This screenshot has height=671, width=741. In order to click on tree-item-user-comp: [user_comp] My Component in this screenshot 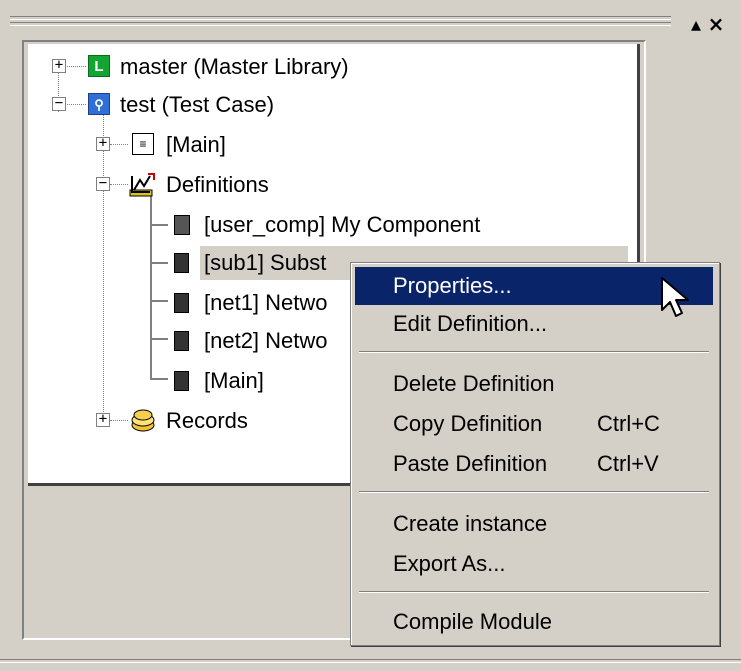, I will do `click(328, 225)`.